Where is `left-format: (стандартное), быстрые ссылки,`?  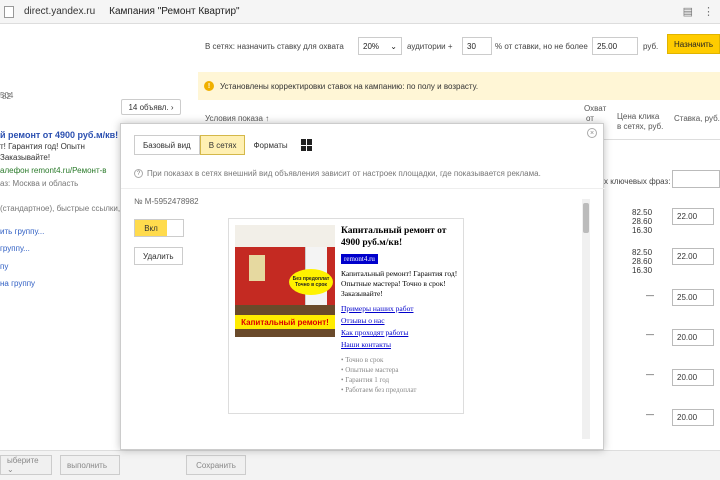
left-format: (стандартное), быстрые ссылки, is located at coordinates (60, 208).